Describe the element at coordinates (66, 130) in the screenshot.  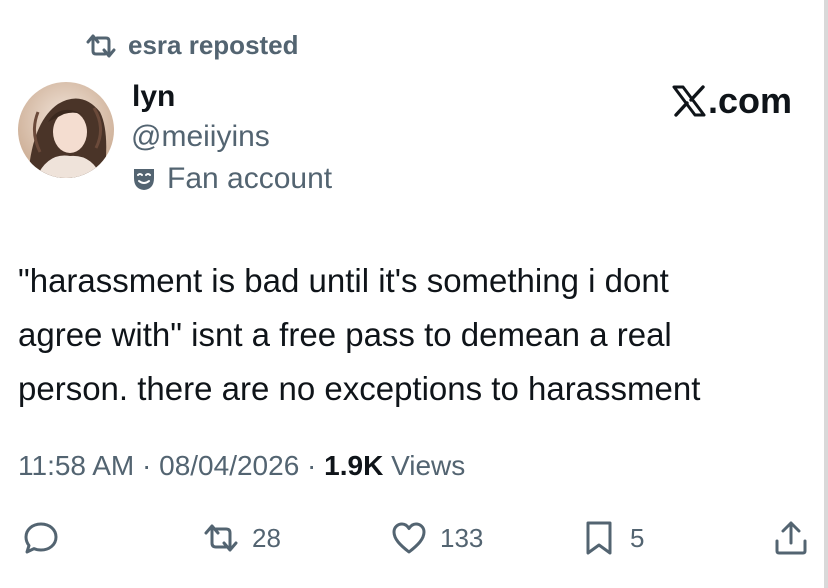
I see `avatar` at that location.